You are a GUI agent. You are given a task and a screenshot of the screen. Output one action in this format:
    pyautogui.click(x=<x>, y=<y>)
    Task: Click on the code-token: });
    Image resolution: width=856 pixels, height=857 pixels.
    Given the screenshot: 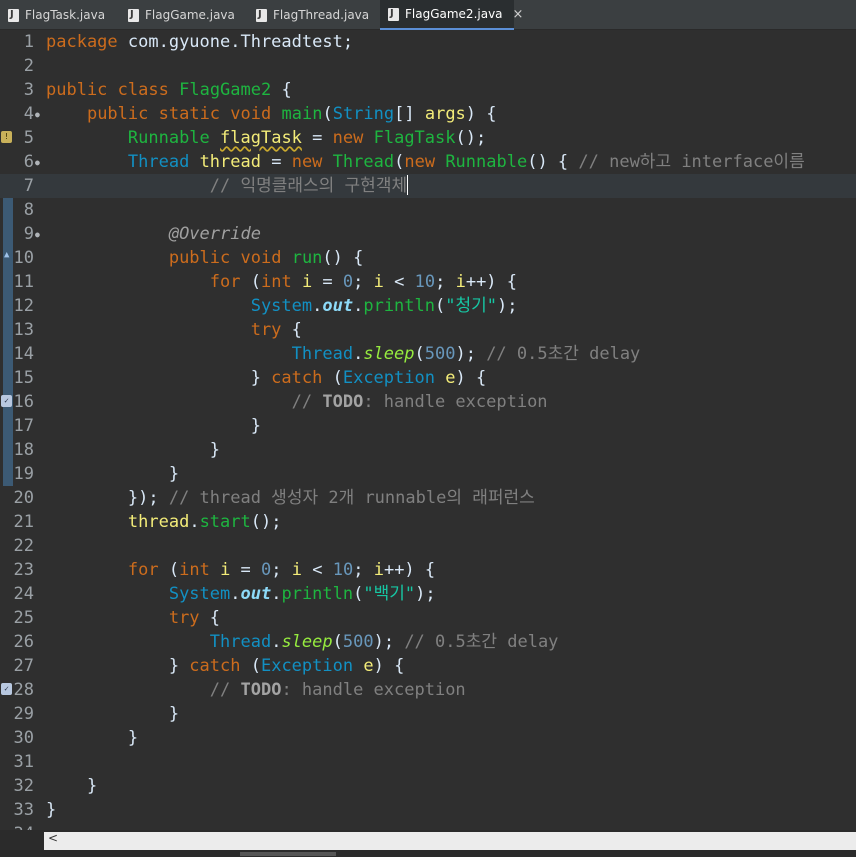 What is the action you would take?
    pyautogui.click(x=107, y=498)
    